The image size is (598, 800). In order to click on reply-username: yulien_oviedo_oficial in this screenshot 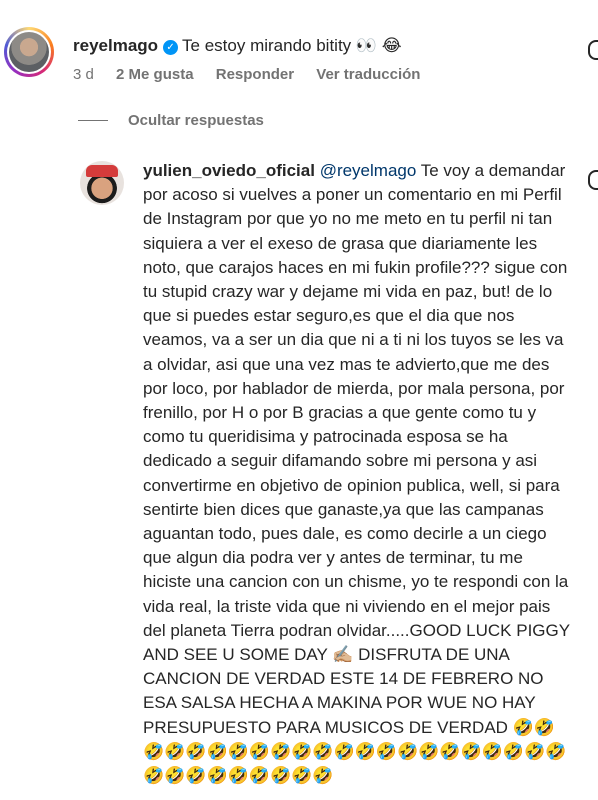, I will do `click(229, 170)`.